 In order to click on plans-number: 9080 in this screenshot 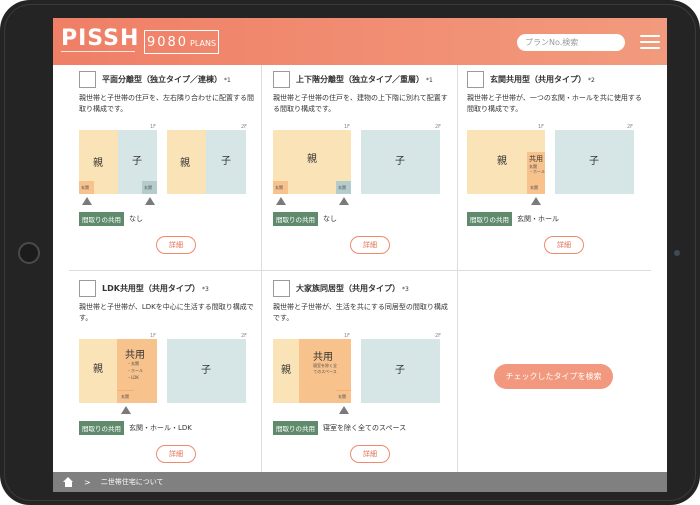, I will do `click(167, 42)`.